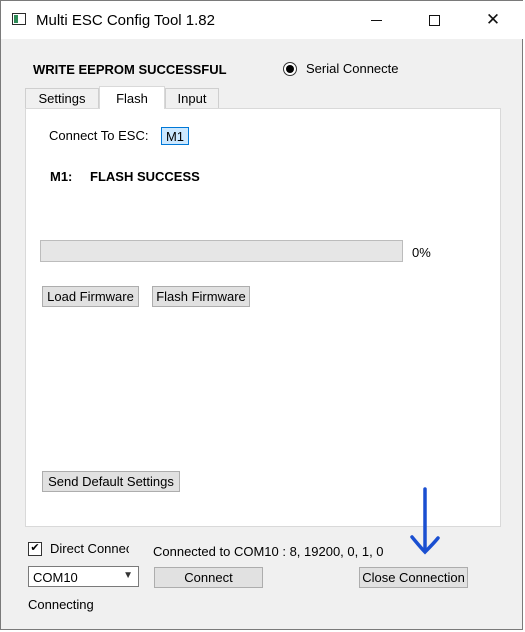 The height and width of the screenshot is (632, 525). What do you see at coordinates (413, 577) in the screenshot?
I see `close-connection-button: Close Connection` at bounding box center [413, 577].